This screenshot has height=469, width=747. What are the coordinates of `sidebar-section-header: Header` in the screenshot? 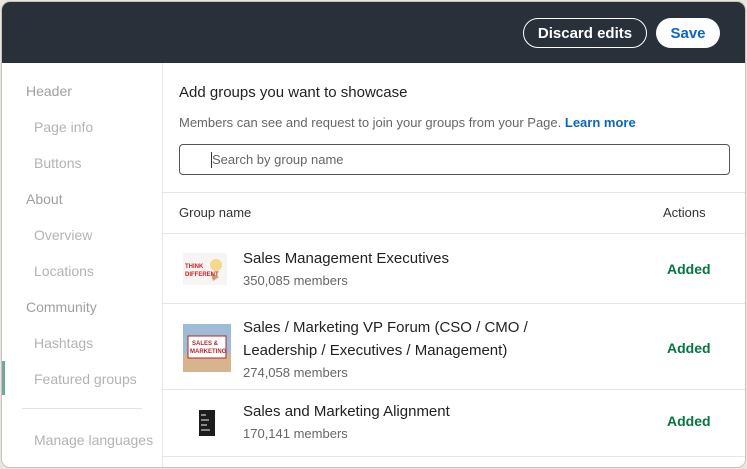 It's located at (49, 91).